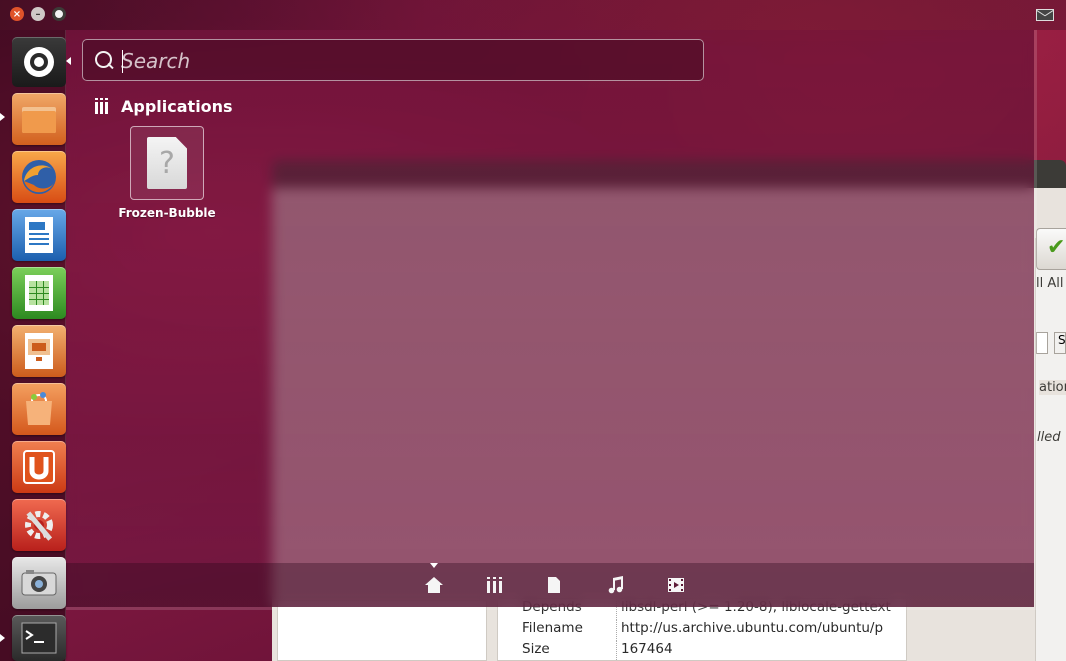 This screenshot has height=661, width=1066. I want to click on launcher-item-firefox, so click(39, 177).